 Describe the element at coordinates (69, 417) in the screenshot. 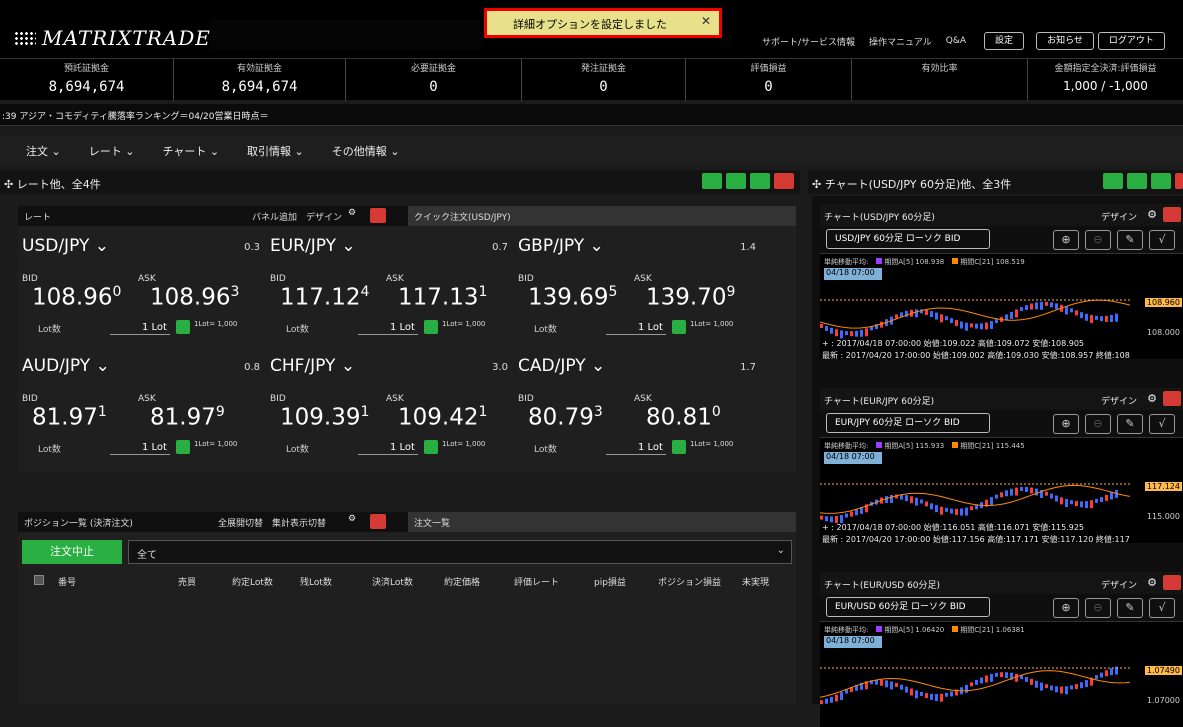

I see `bid-button: 81.971` at that location.